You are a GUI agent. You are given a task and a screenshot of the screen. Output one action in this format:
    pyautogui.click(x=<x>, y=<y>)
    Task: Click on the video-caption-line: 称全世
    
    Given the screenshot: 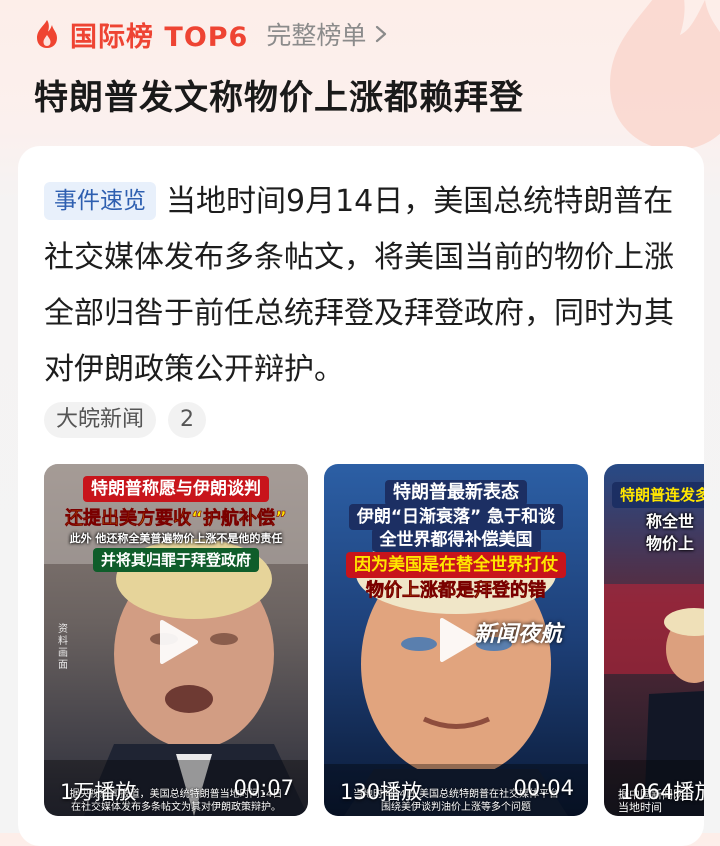 What is the action you would take?
    pyautogui.click(x=670, y=521)
    